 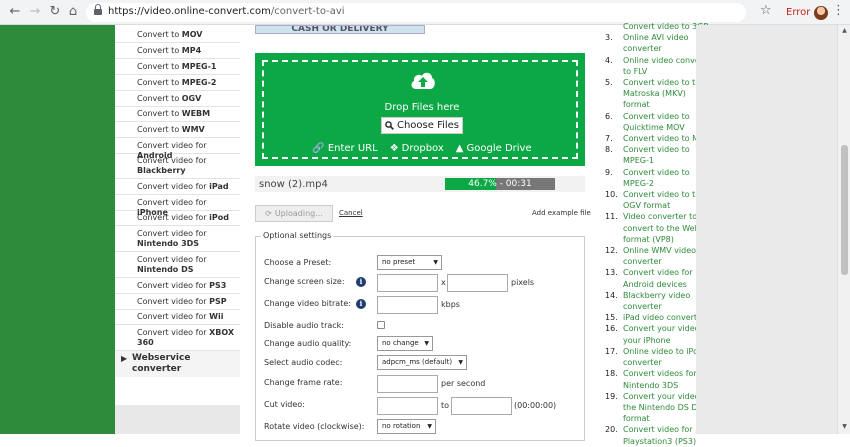 What do you see at coordinates (314, 426) in the screenshot?
I see `rotate-label: Rotate video (clockwise):` at bounding box center [314, 426].